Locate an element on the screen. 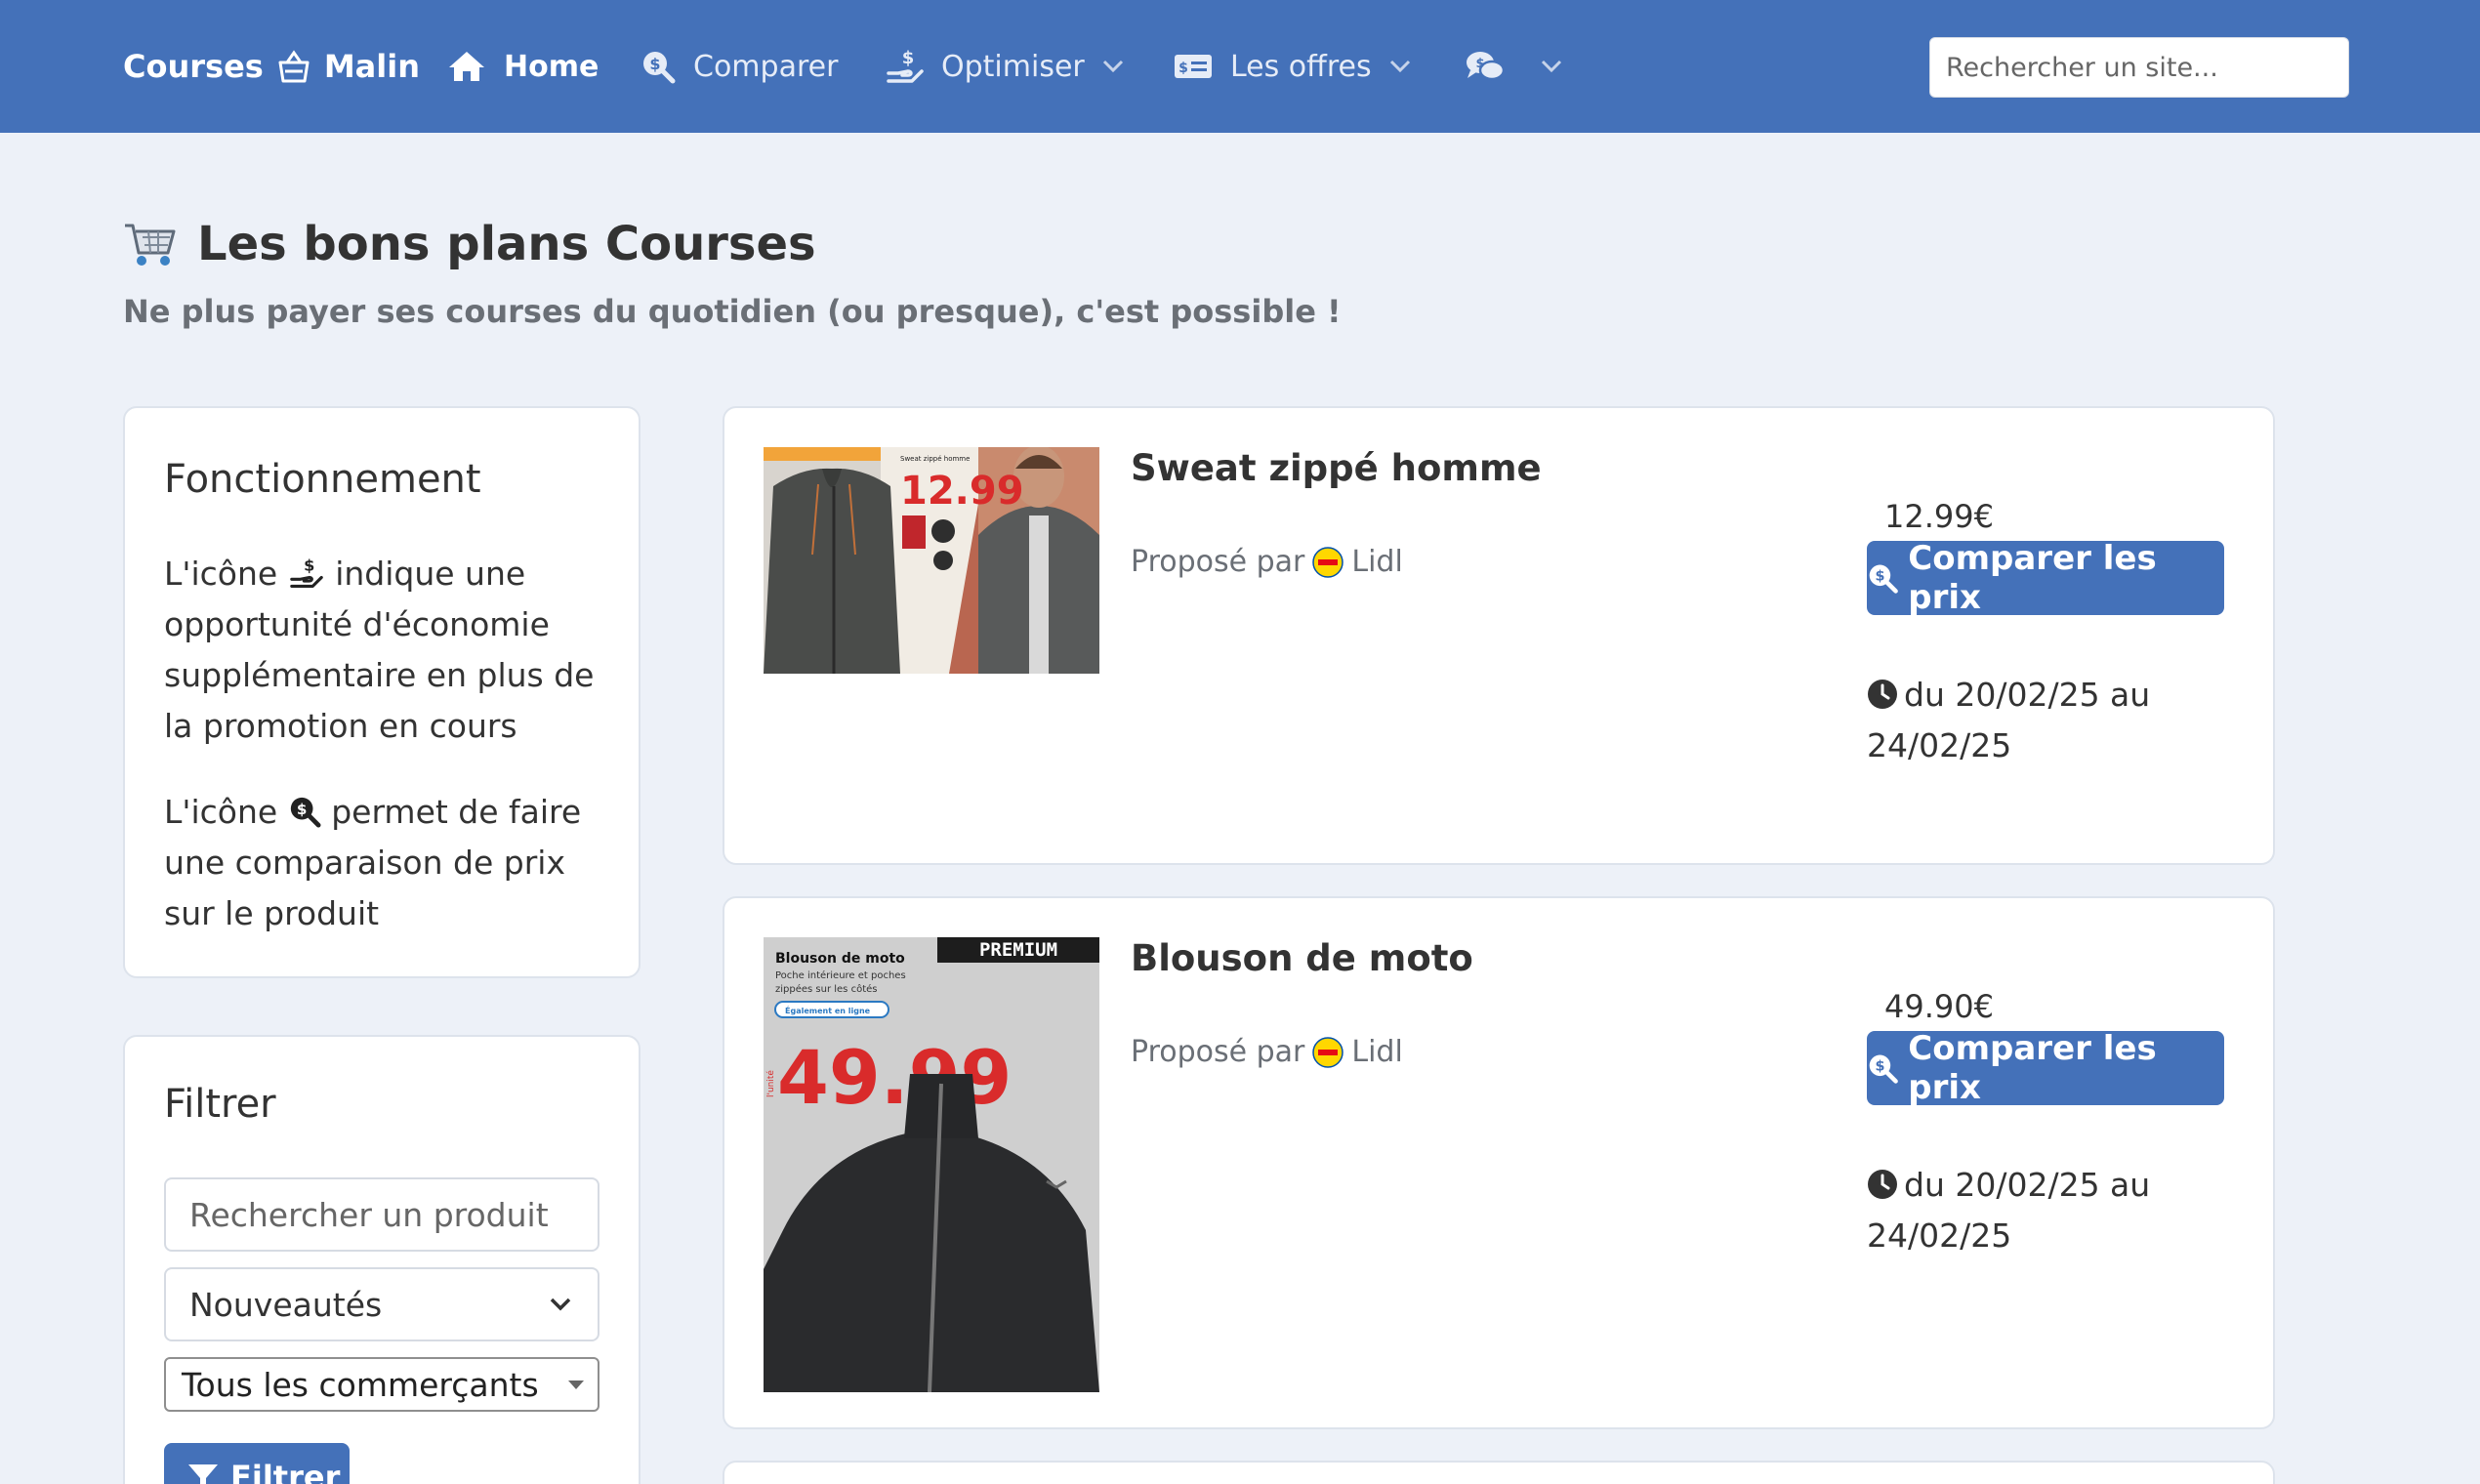  product-title: Blouson de moto is located at coordinates (1302, 958).